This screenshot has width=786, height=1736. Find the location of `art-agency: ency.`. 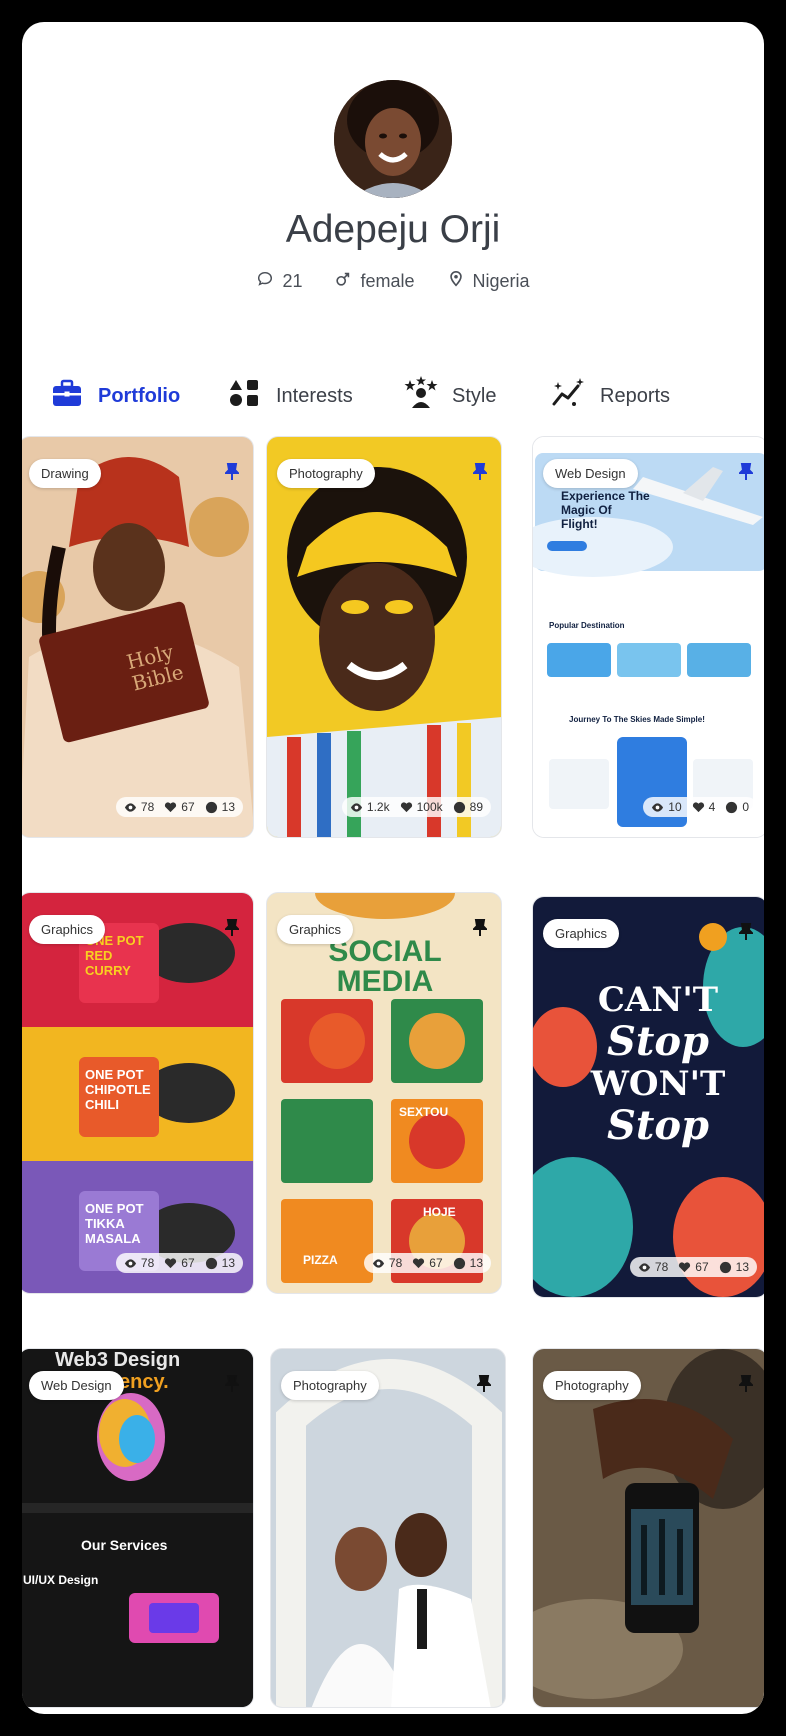

art-agency: ency. is located at coordinates (144, 1382).